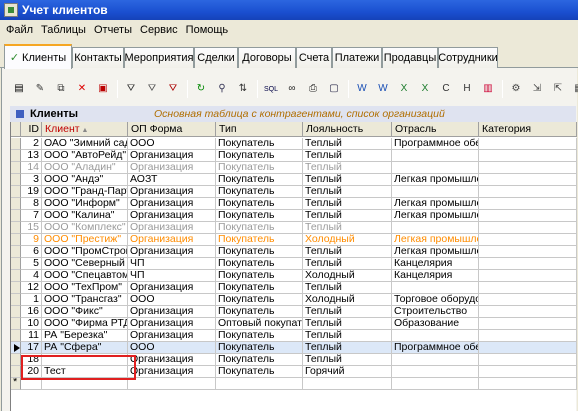  What do you see at coordinates (435, 324) in the screenshot?
I see `cell-industry: Образование` at bounding box center [435, 324].